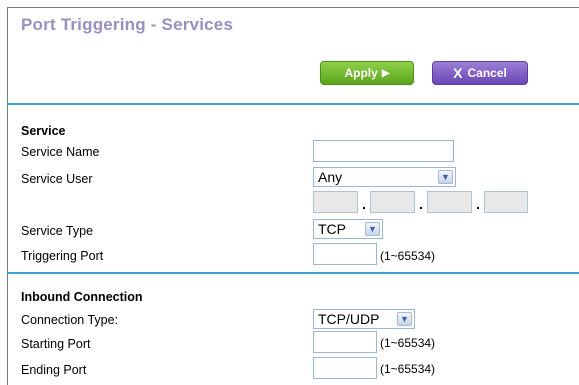 The height and width of the screenshot is (385, 579). What do you see at coordinates (70, 320) in the screenshot?
I see `connection-type-label: Connection Type:` at bounding box center [70, 320].